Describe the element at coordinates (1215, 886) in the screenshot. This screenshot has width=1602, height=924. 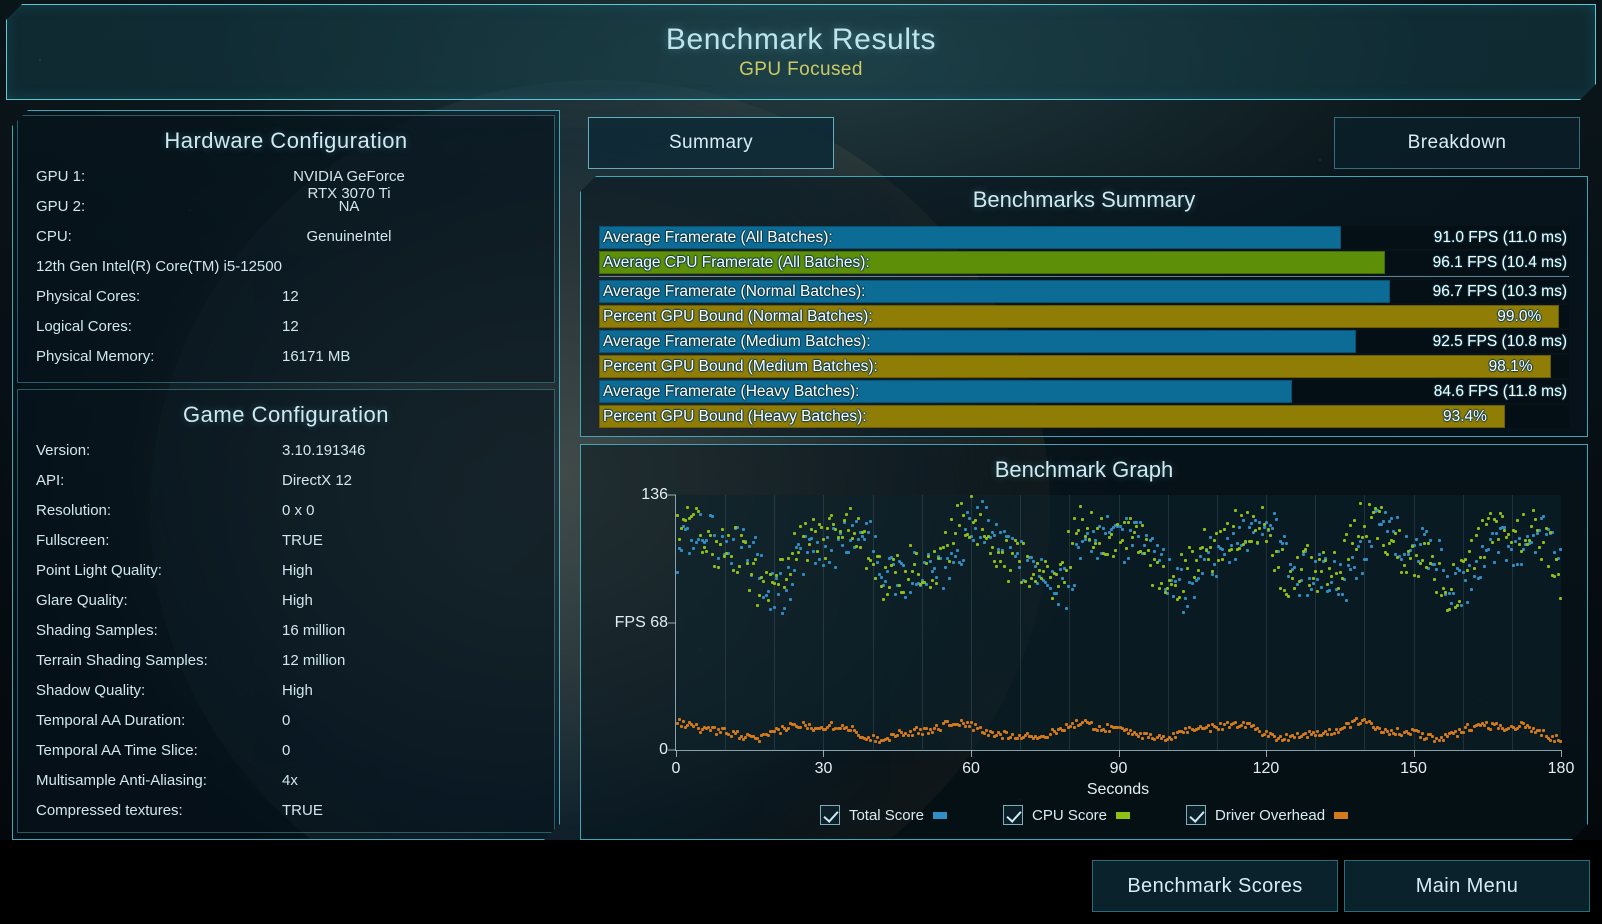
I see `benchmark-scores-button: Benchmark Scores` at that location.